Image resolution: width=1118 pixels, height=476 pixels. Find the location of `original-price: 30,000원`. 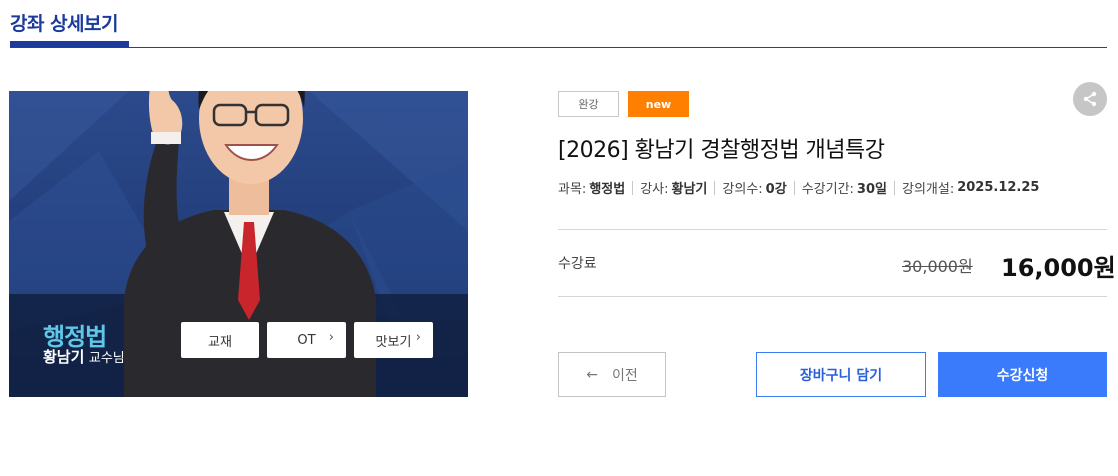

original-price: 30,000원 is located at coordinates (937, 266).